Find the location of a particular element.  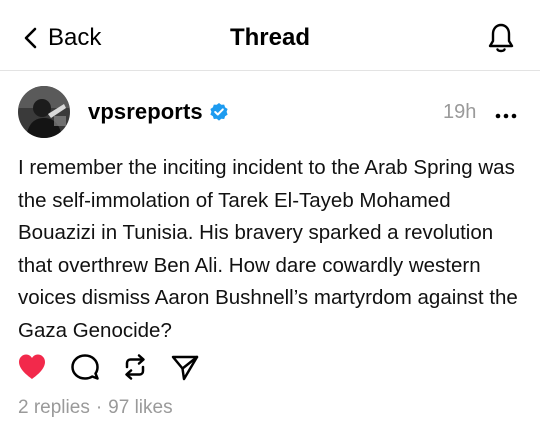

repost-icon is located at coordinates (135, 367).